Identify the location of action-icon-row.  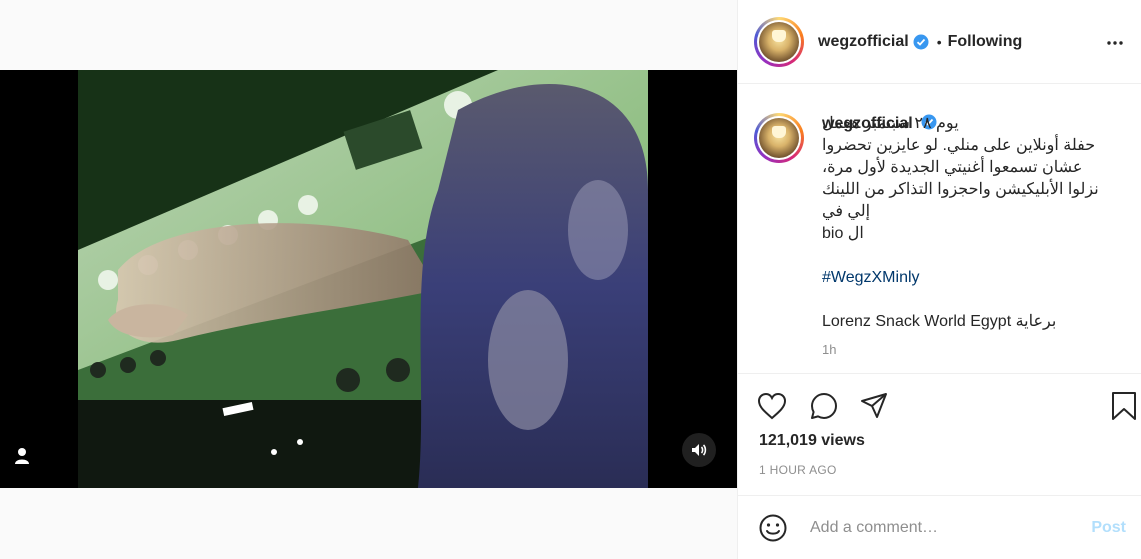
(939, 404).